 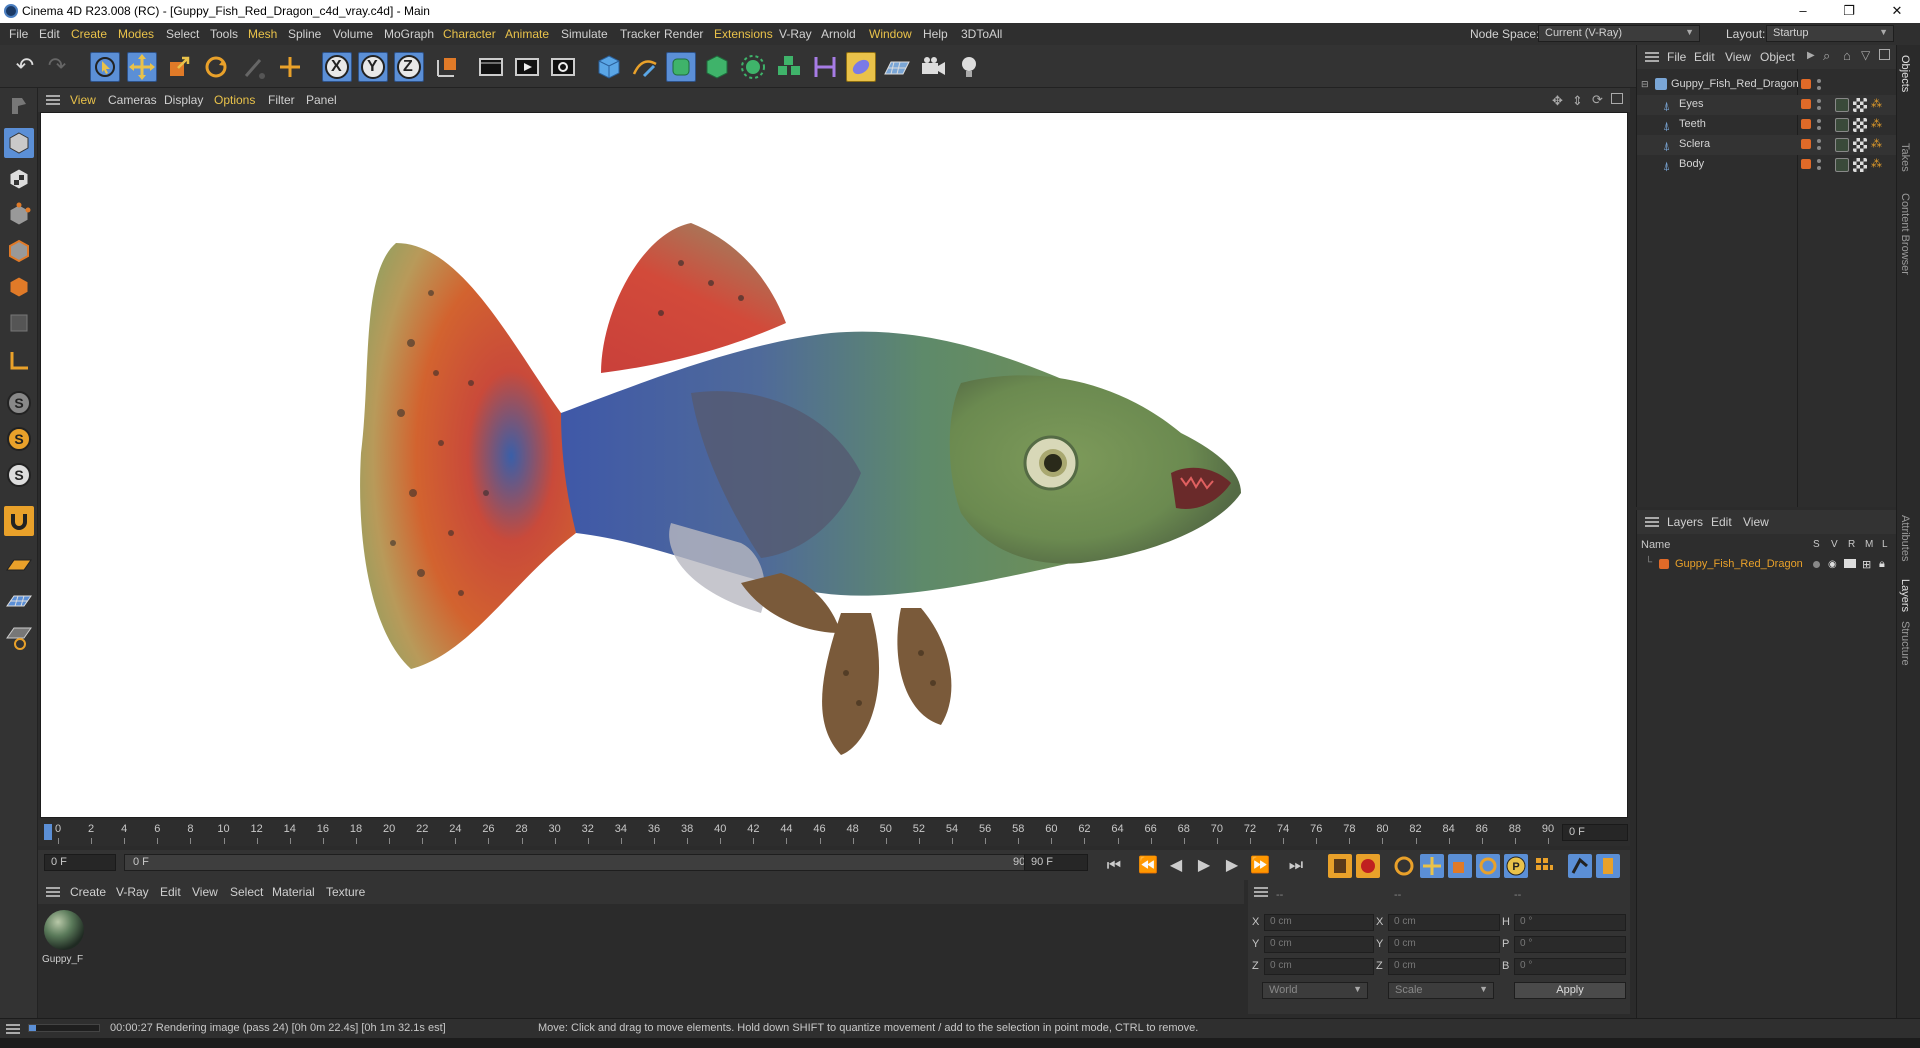 What do you see at coordinates (1876, 163) in the screenshot?
I see `material-tag-icon: ⁂` at bounding box center [1876, 163].